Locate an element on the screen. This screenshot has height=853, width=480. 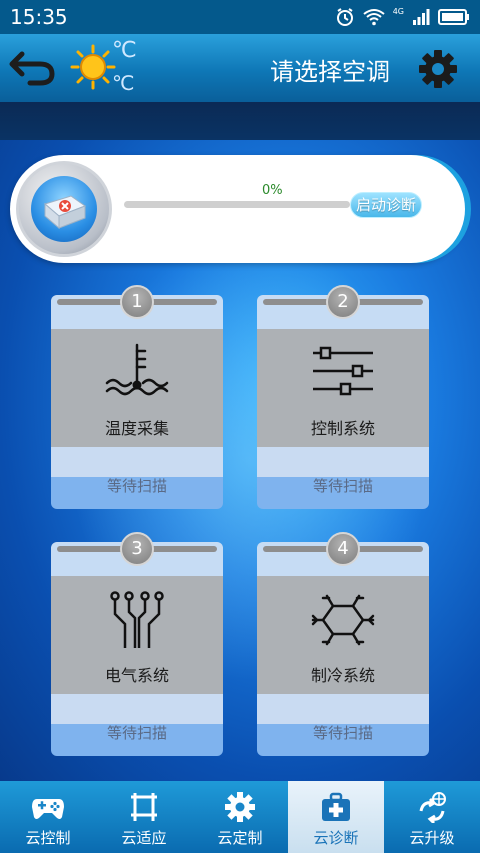
diagnosis-panel: 0% 启动诊断 is located at coordinates (237, 209).